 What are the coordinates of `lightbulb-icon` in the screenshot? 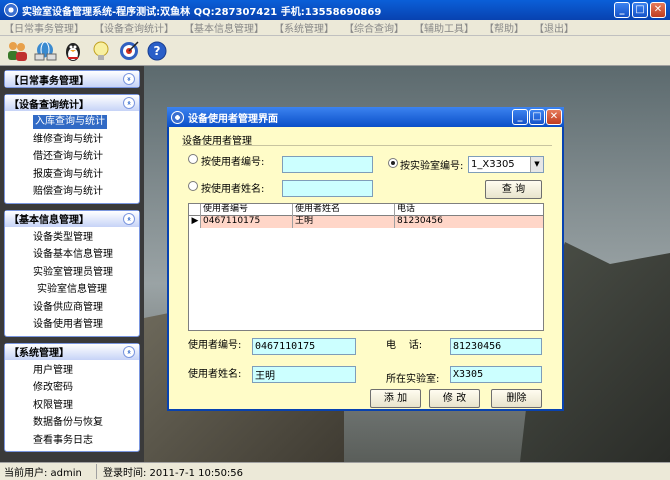 It's located at (100, 50).